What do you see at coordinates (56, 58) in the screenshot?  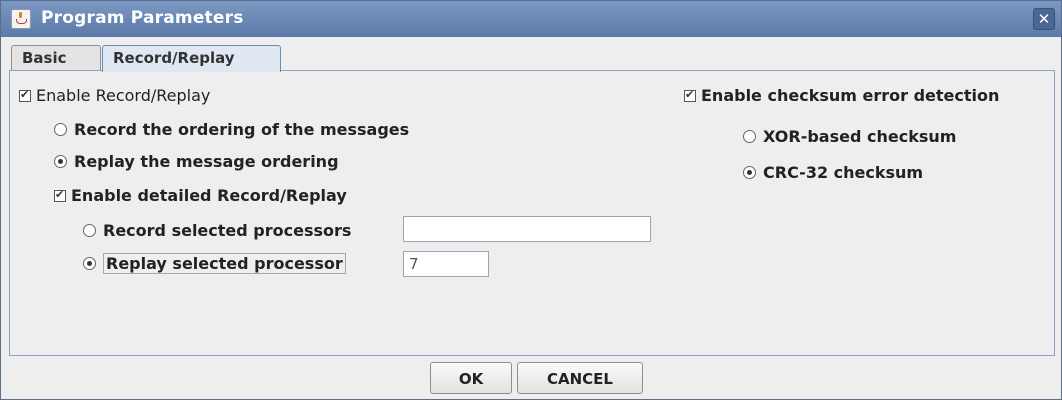 I see `tab-basic: Basic` at bounding box center [56, 58].